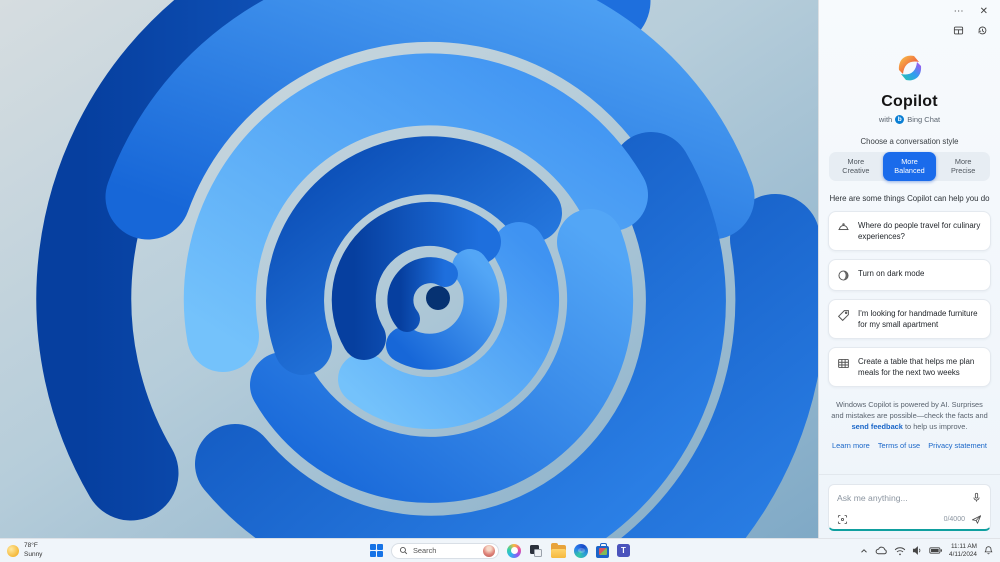  What do you see at coordinates (976, 497) in the screenshot?
I see `microphone-icon` at bounding box center [976, 497].